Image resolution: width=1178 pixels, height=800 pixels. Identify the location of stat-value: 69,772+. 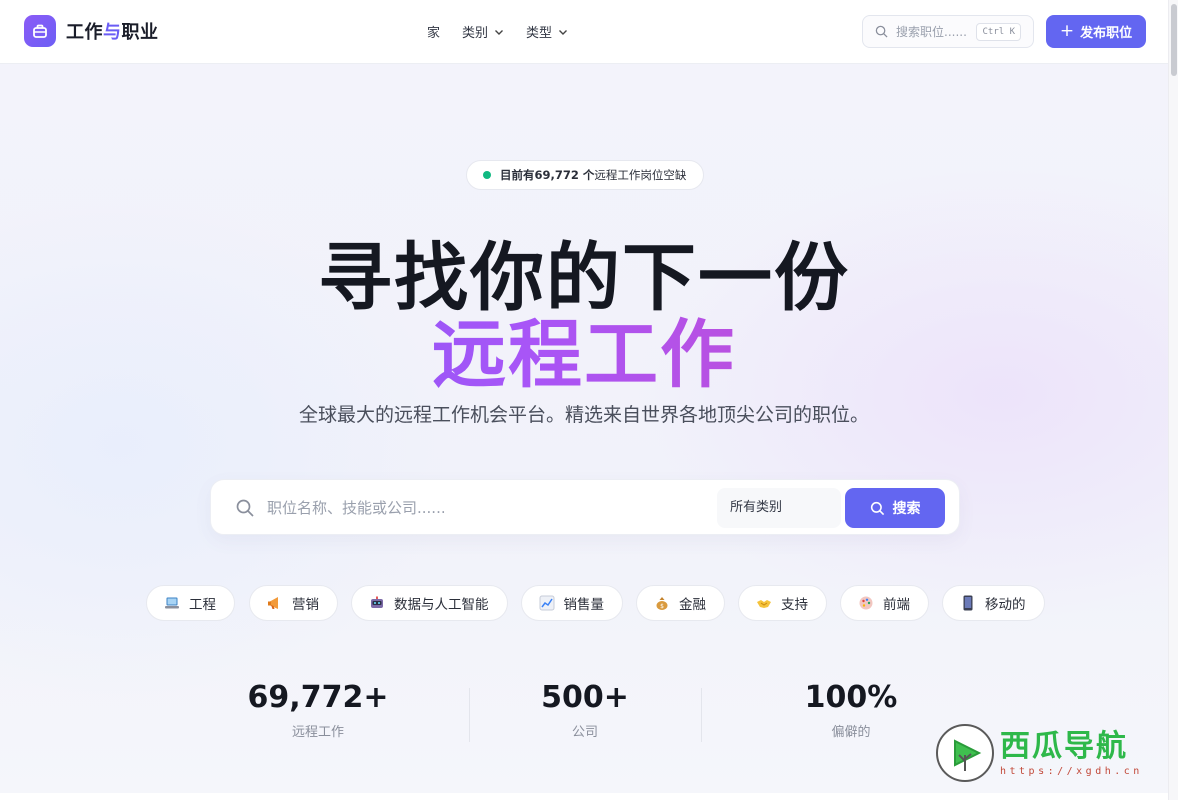
(318, 697).